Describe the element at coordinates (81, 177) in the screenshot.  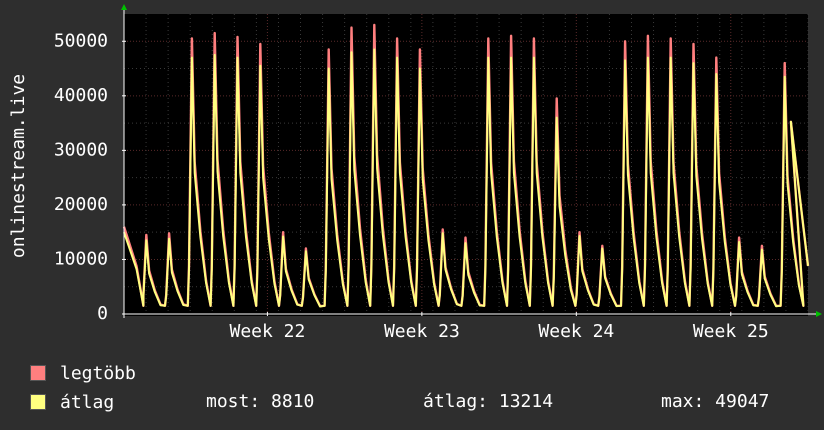
I see `y-tick-labels: 0 10000 20000 30000 40000 50000` at that location.